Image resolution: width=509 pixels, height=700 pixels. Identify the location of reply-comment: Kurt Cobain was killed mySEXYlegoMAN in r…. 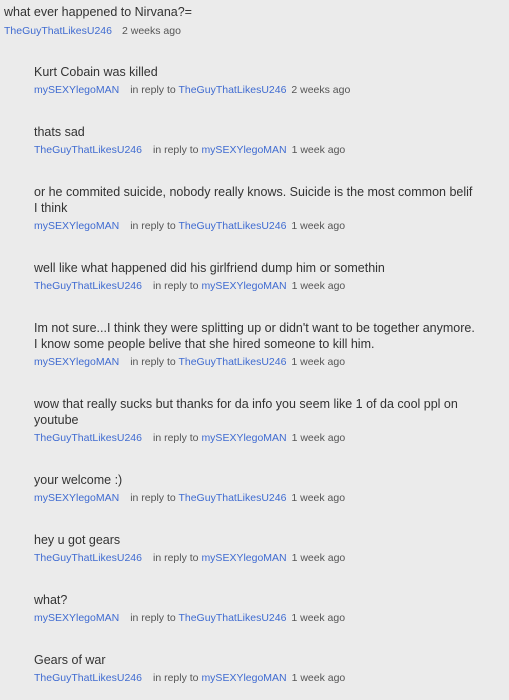
(256, 80).